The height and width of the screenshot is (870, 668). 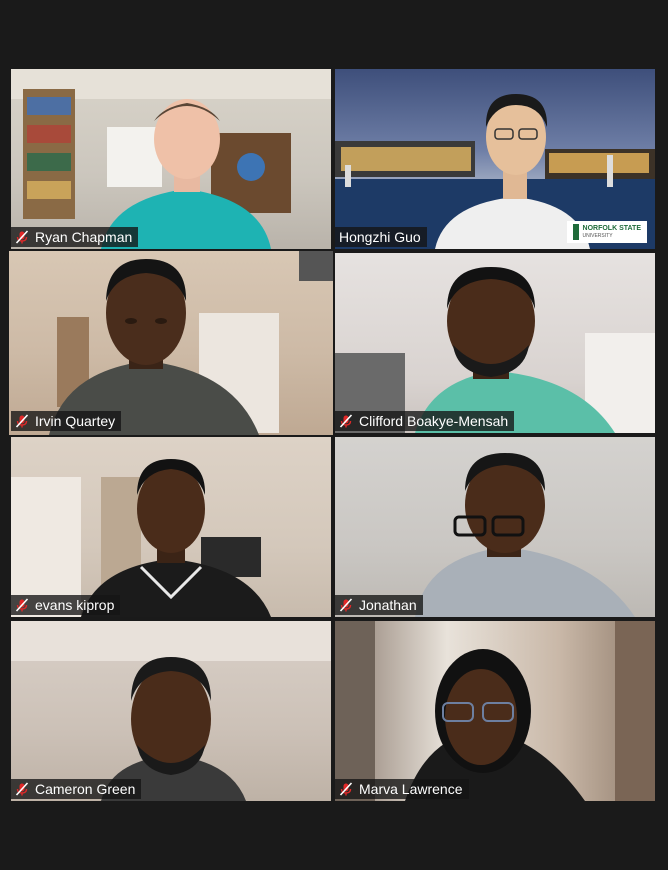 I want to click on participant-name: Jonathan, so click(x=388, y=605).